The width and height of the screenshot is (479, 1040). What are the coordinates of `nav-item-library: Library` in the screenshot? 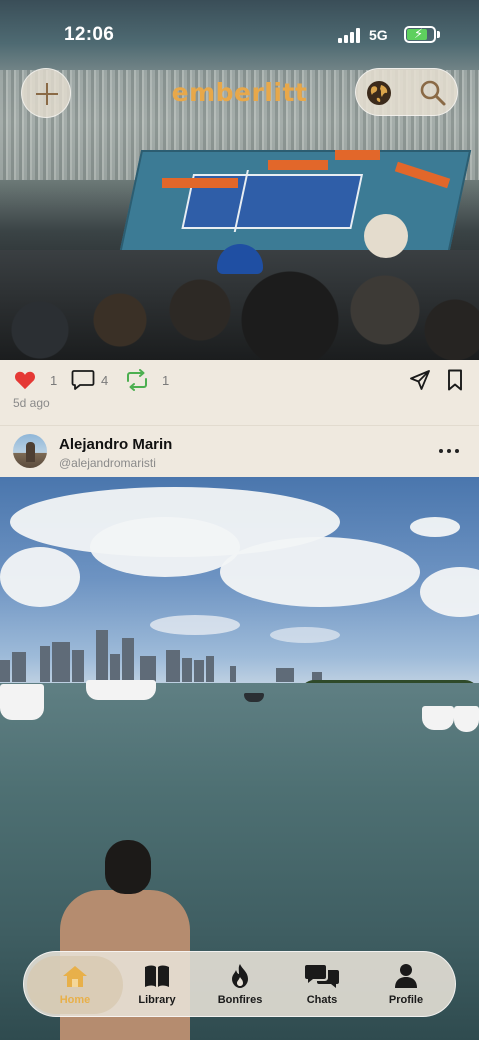 It's located at (157, 985).